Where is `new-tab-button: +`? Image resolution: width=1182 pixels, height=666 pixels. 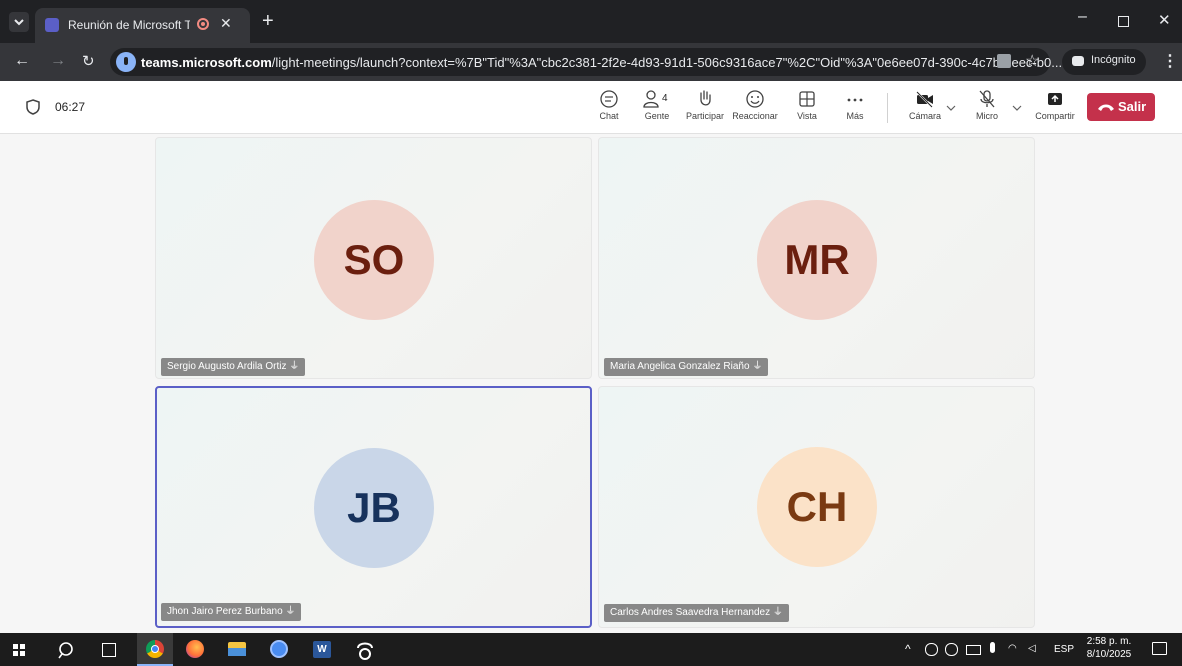
new-tab-button: + is located at coordinates (268, 21).